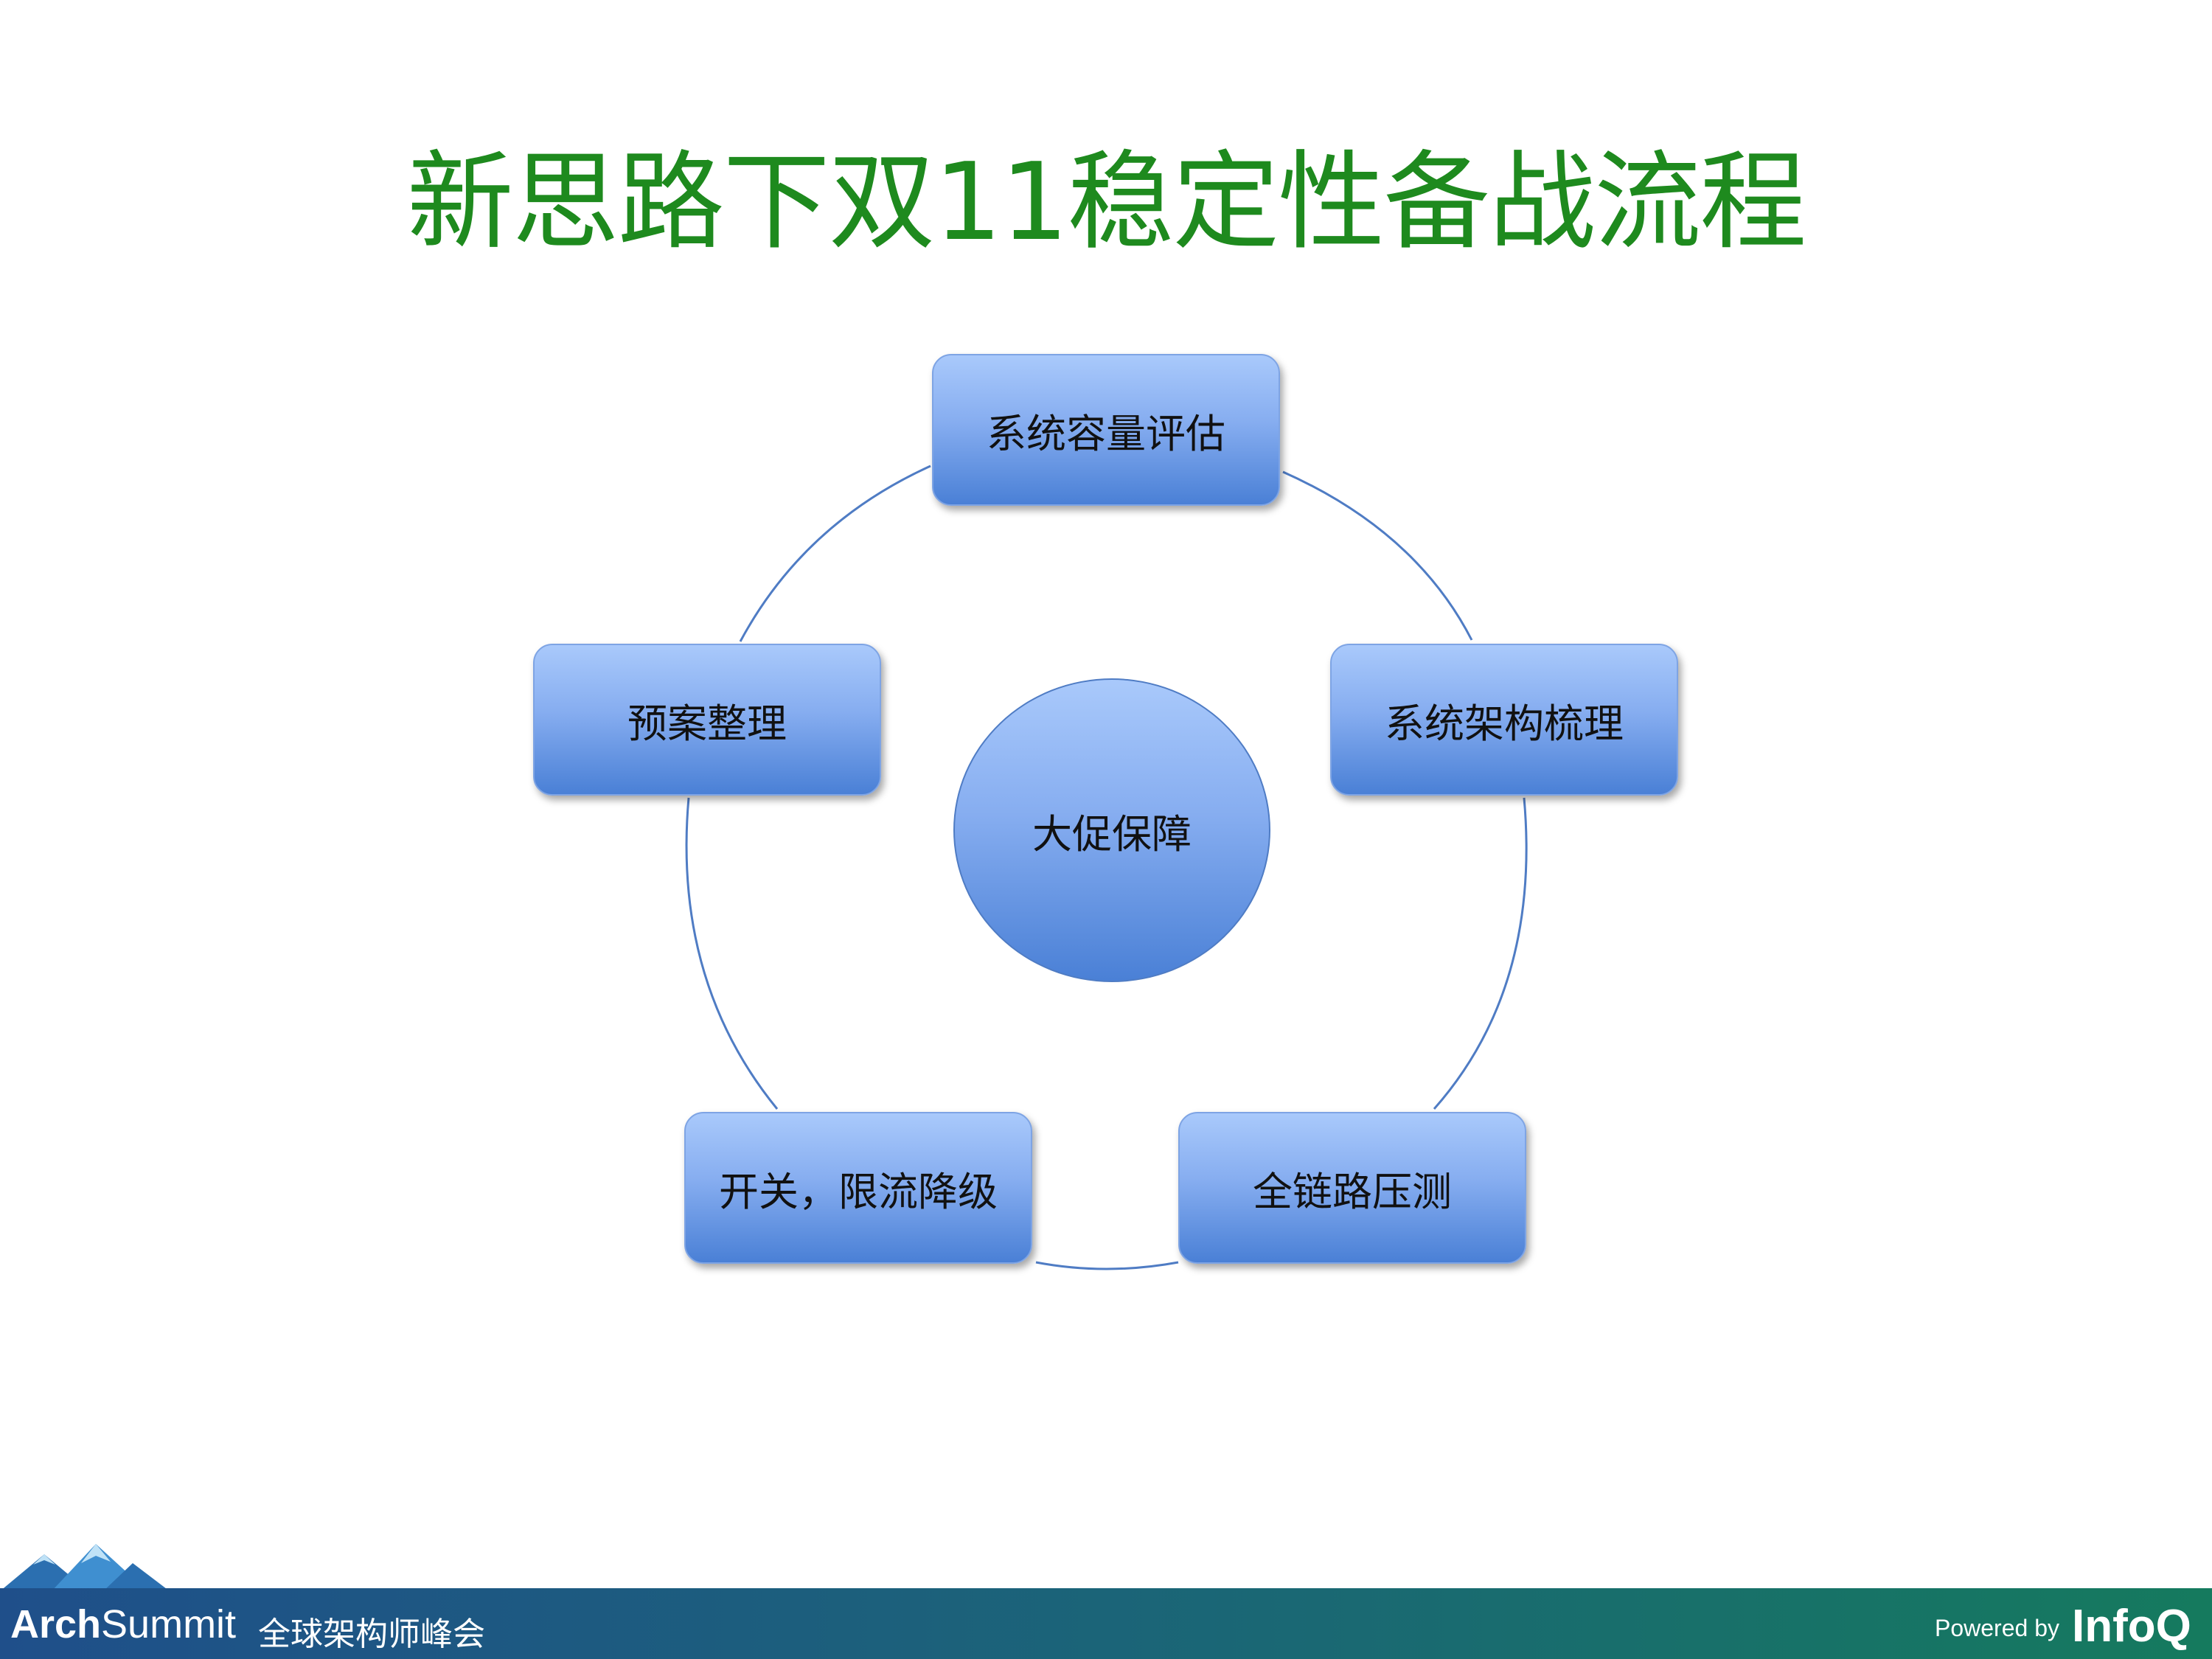 This screenshot has width=2212, height=1659. Describe the element at coordinates (1997, 1628) in the screenshot. I see `footer-powered-by: Powered by` at that location.